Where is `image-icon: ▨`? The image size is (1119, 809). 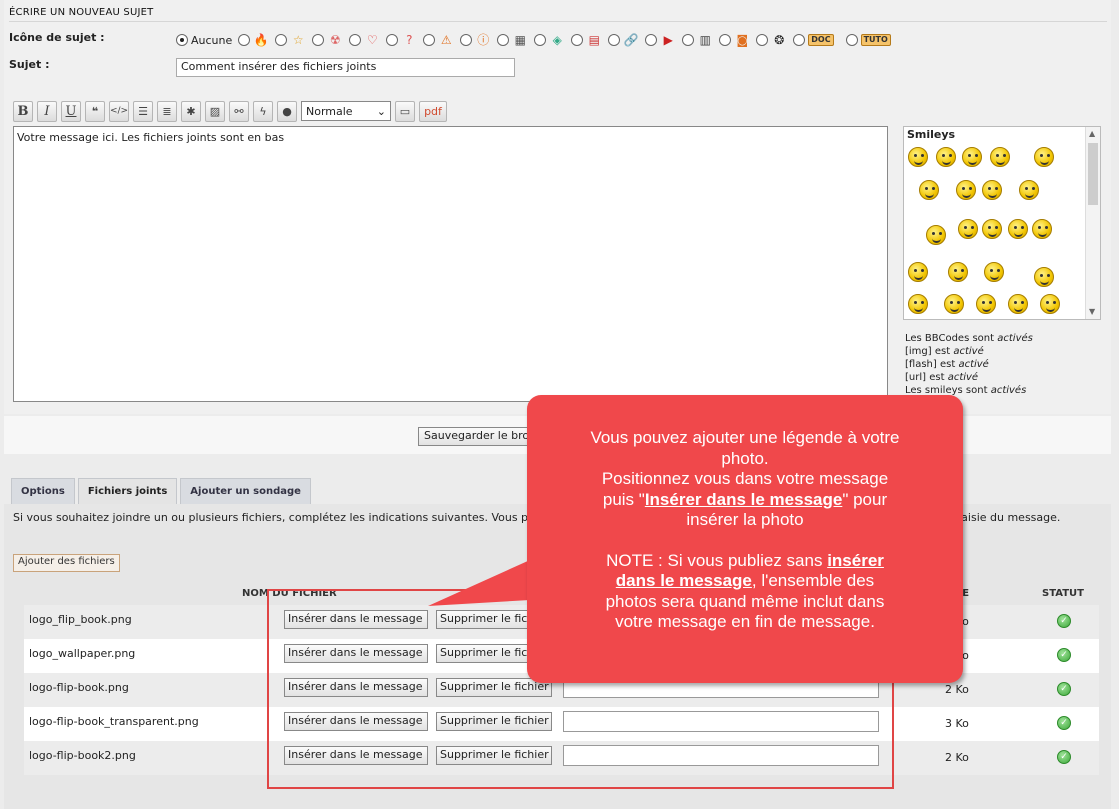
image-icon: ▨ is located at coordinates (215, 111).